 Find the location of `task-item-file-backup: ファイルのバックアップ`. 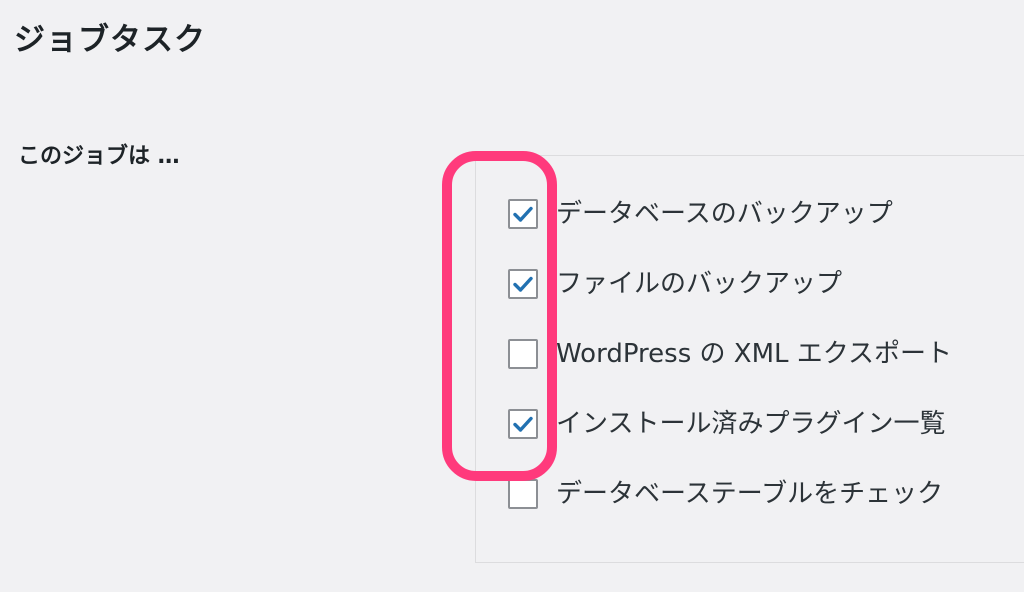

task-item-file-backup: ファイルのバックアップ is located at coordinates (730, 284).